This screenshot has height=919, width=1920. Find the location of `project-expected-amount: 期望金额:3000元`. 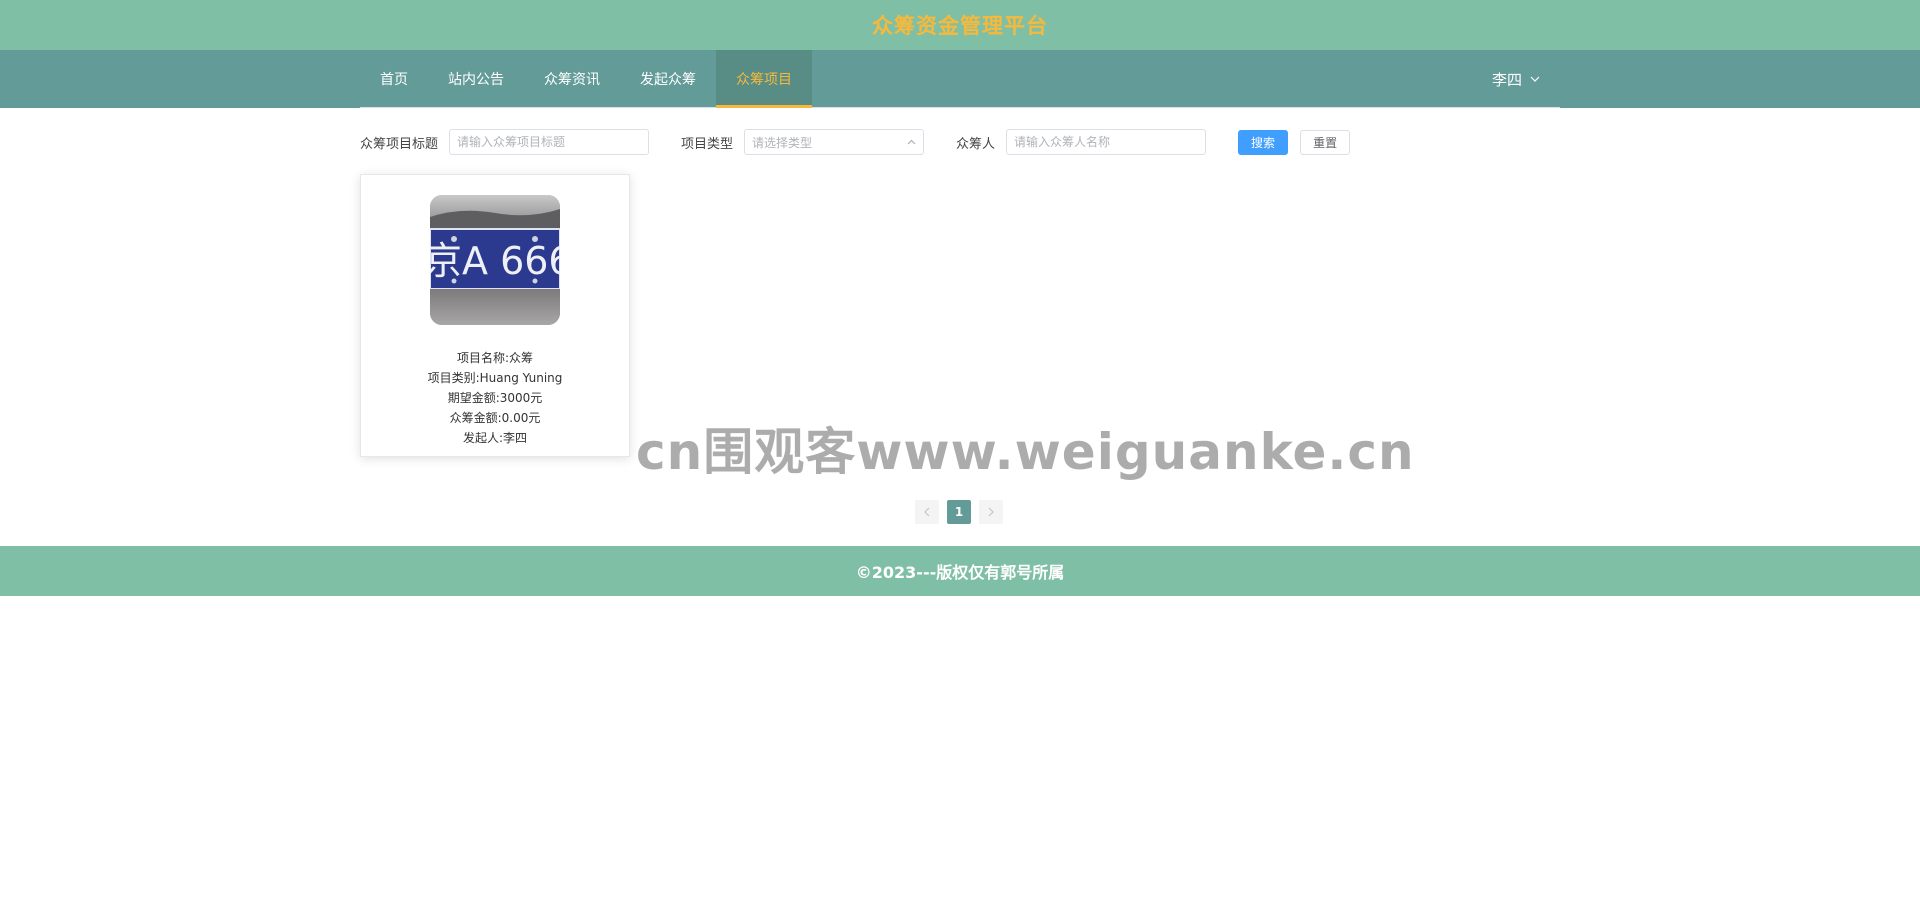

project-expected-amount: 期望金额:3000元 is located at coordinates (495, 398).